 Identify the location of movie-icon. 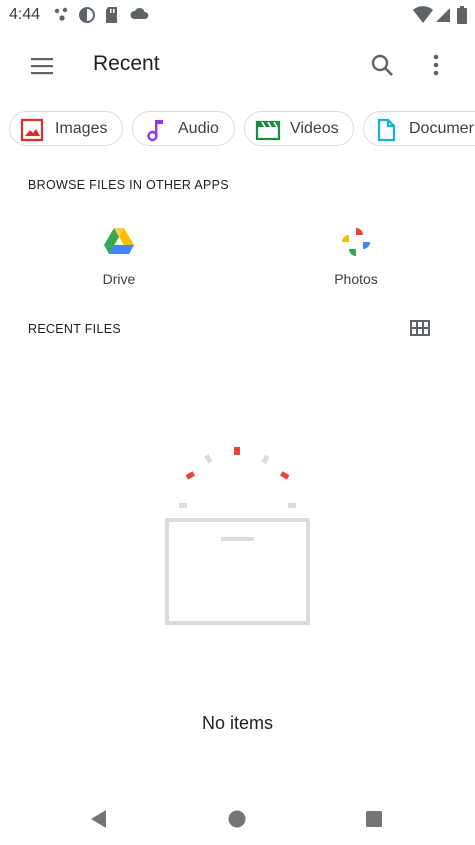
(268, 130).